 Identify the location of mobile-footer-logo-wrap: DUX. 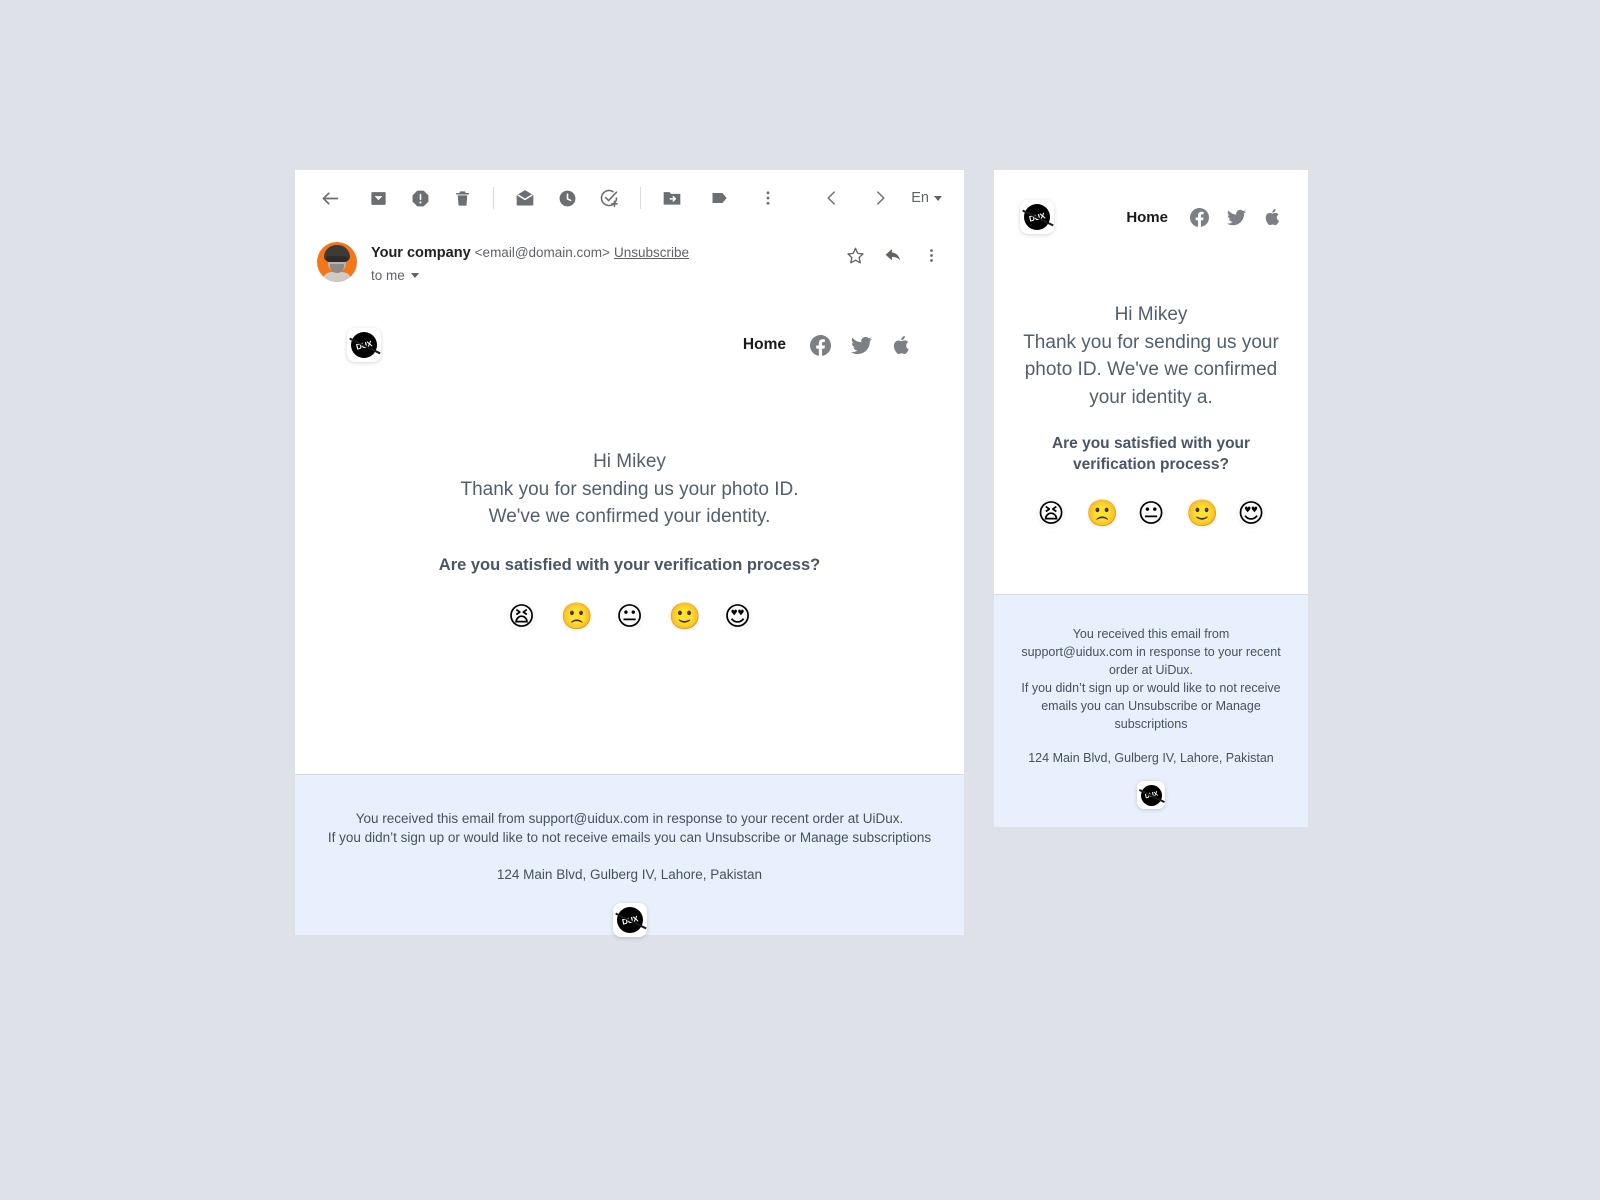
(1151, 795).